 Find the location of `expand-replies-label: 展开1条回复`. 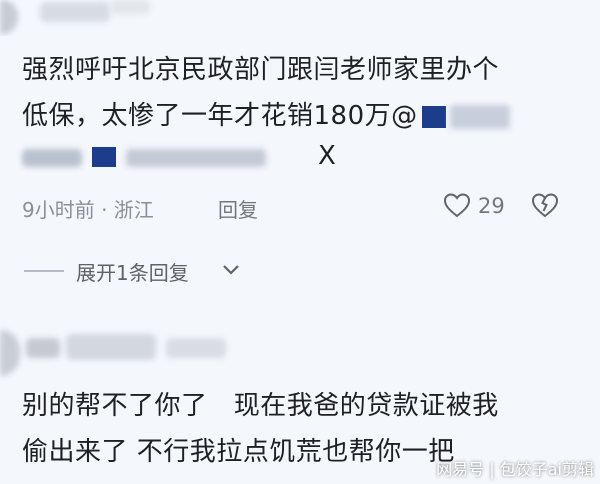

expand-replies-label: 展开1条回复 is located at coordinates (132, 271).